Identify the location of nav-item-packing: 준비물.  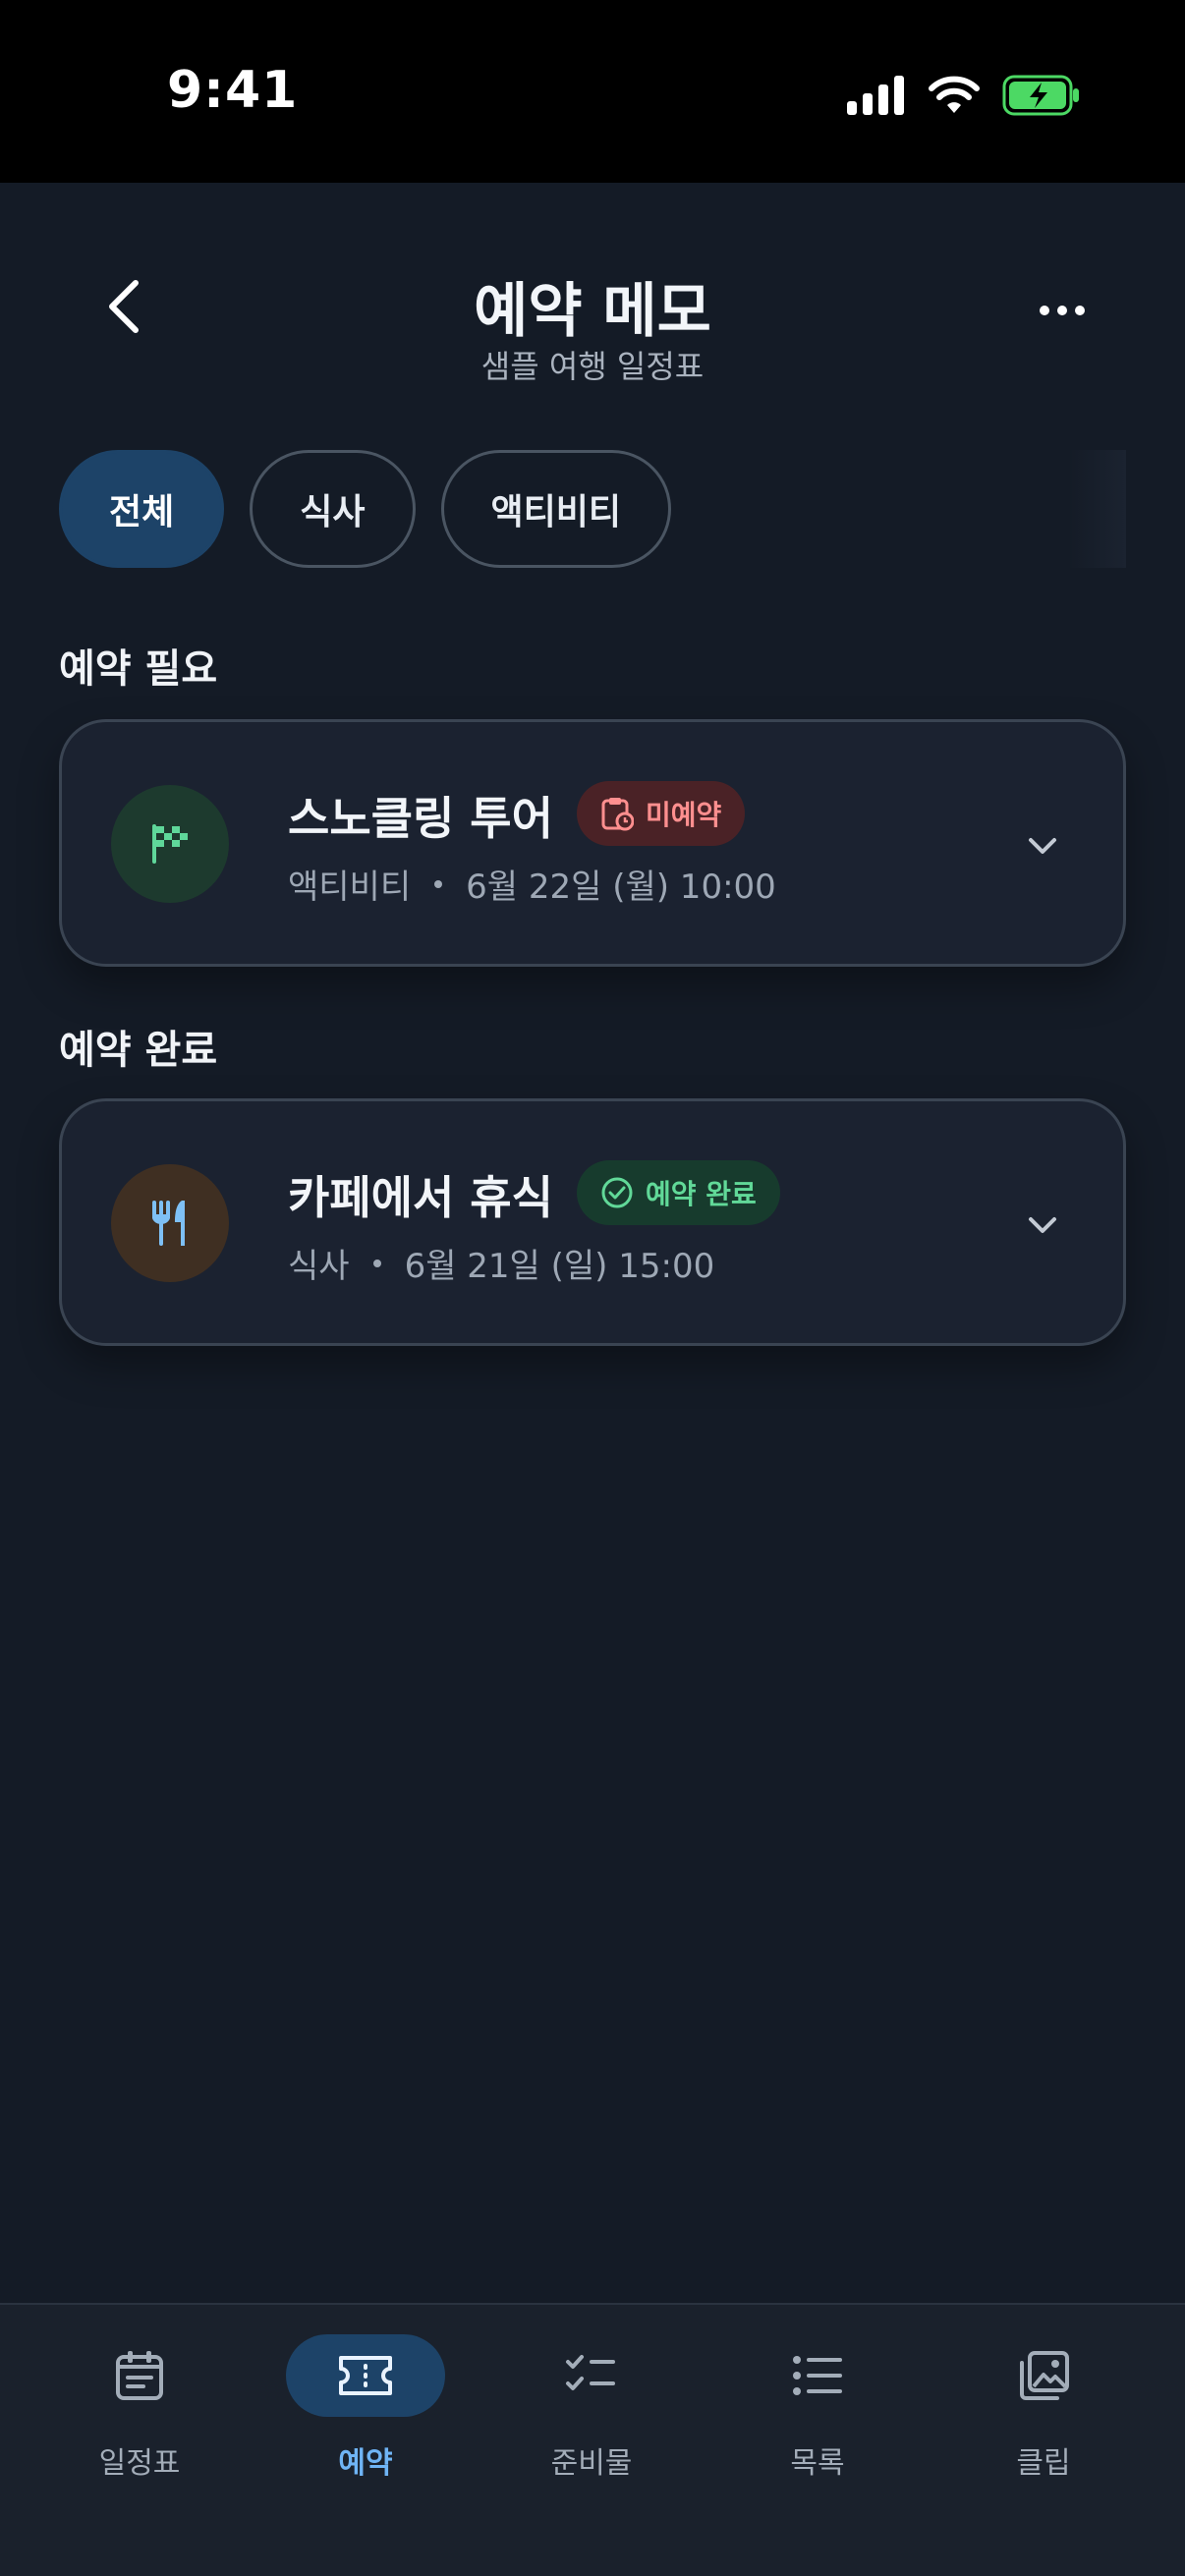
(592, 2422).